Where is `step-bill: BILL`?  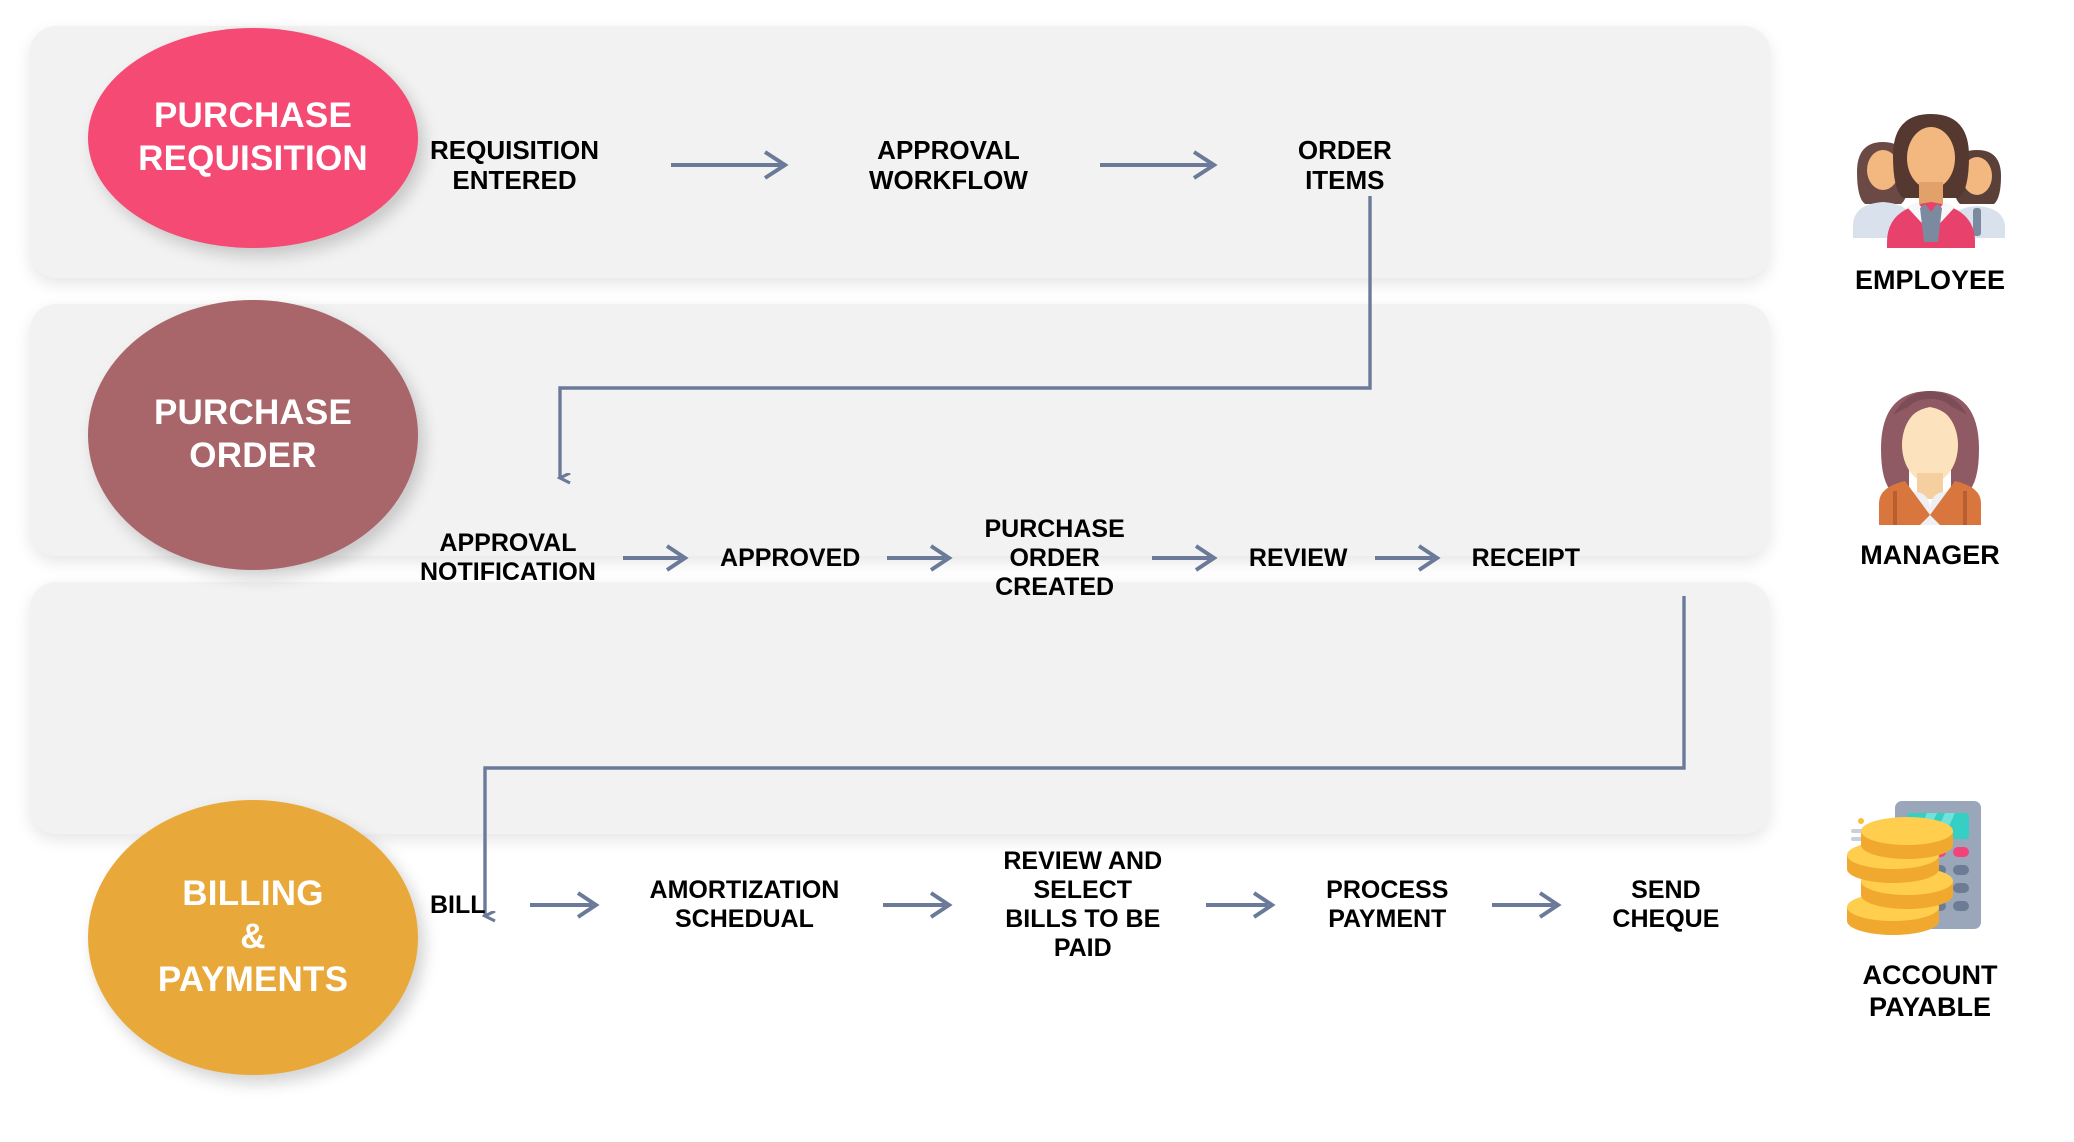
step-bill: BILL is located at coordinates (458, 905).